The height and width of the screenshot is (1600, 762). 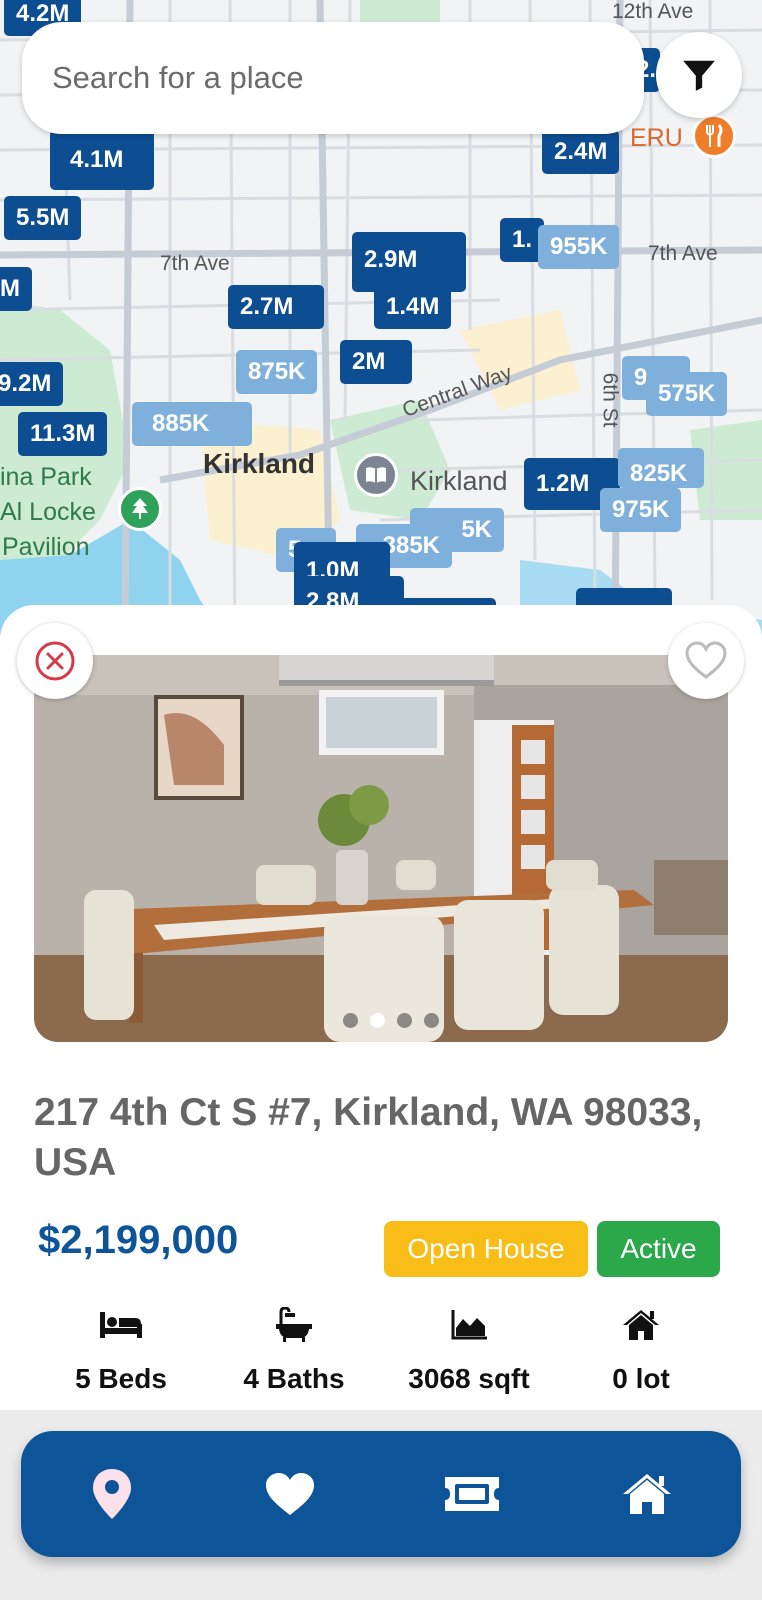 I want to click on poi-label: ERU, so click(x=656, y=138).